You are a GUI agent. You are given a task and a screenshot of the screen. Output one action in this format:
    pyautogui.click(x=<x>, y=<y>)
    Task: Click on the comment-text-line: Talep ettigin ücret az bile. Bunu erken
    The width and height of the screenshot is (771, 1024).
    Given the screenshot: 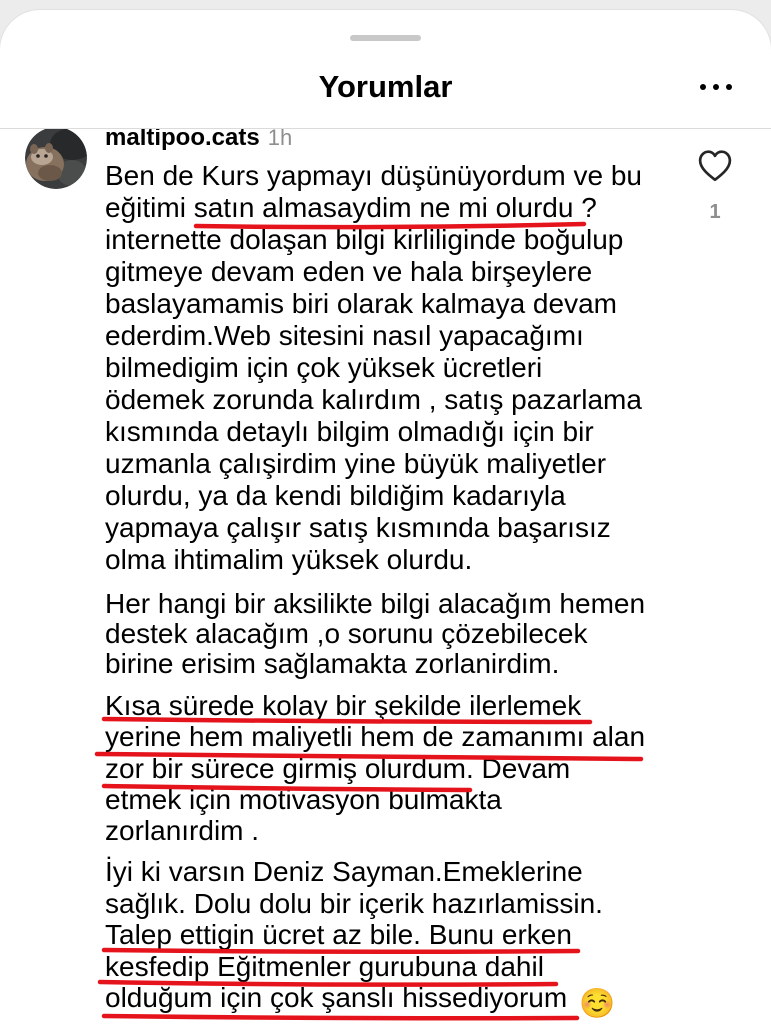 What is the action you would take?
    pyautogui.click(x=338, y=934)
    